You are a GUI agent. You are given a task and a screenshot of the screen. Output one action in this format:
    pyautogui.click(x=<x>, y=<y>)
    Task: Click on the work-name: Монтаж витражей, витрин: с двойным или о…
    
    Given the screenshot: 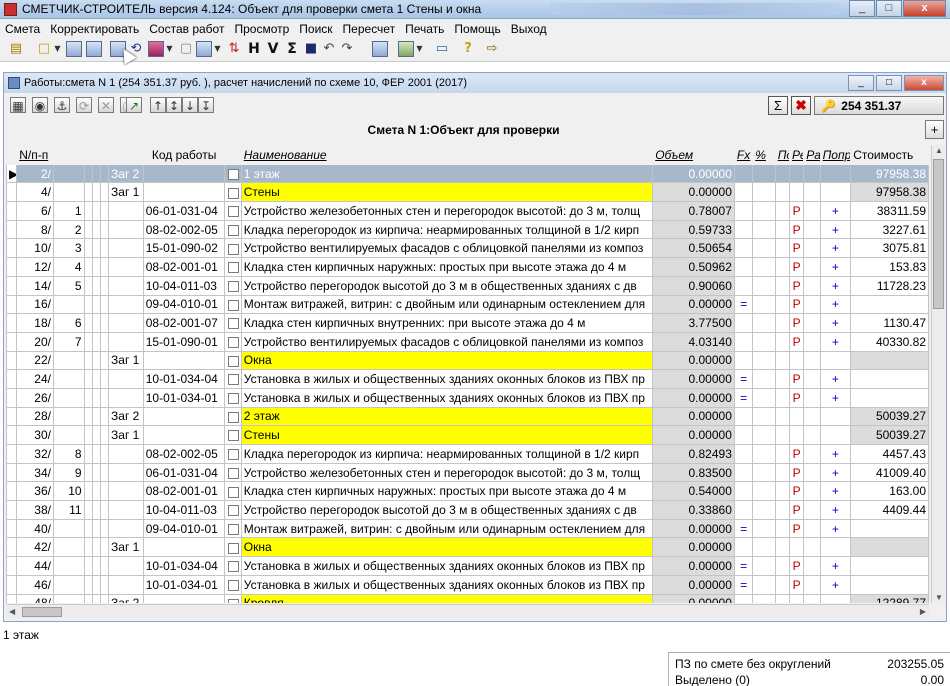 What is the action you would take?
    pyautogui.click(x=447, y=304)
    